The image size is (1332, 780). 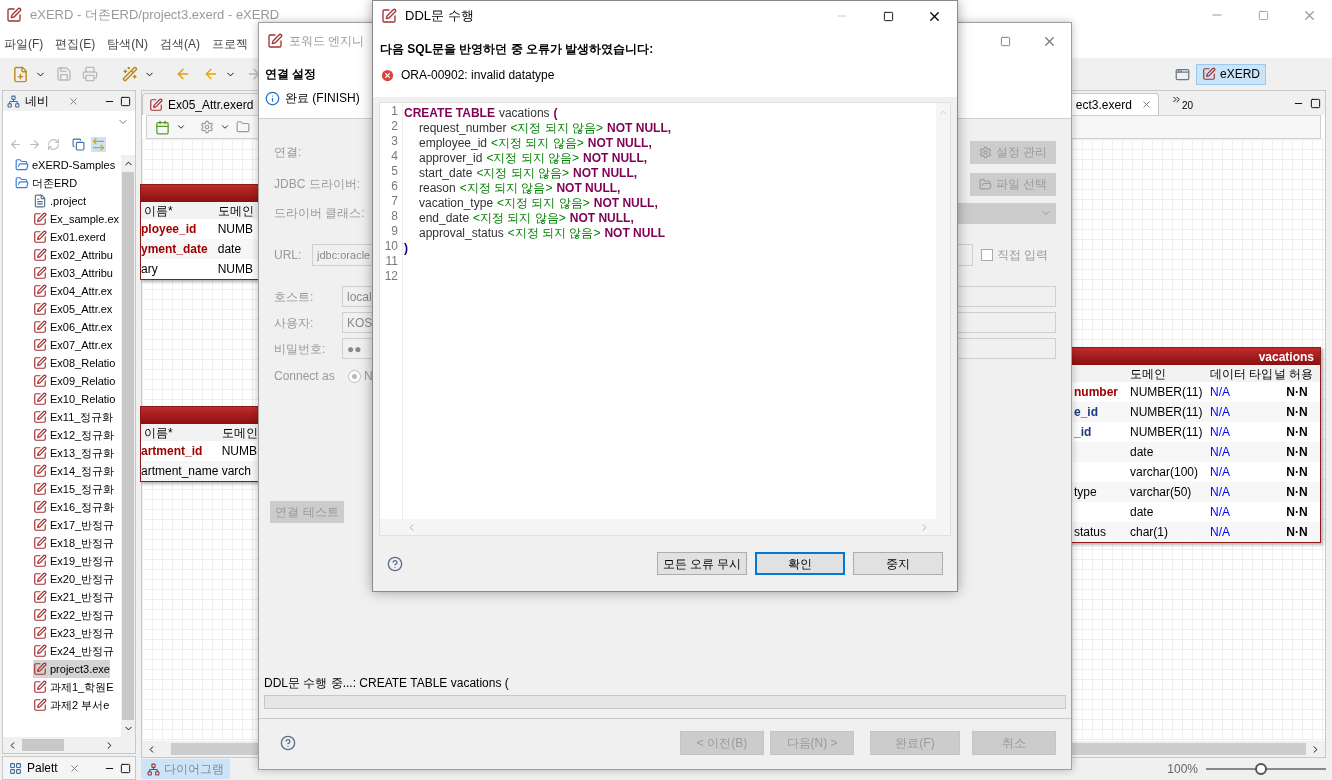 I want to click on tree-item: Ex10_Relatio, so click(x=74, y=399).